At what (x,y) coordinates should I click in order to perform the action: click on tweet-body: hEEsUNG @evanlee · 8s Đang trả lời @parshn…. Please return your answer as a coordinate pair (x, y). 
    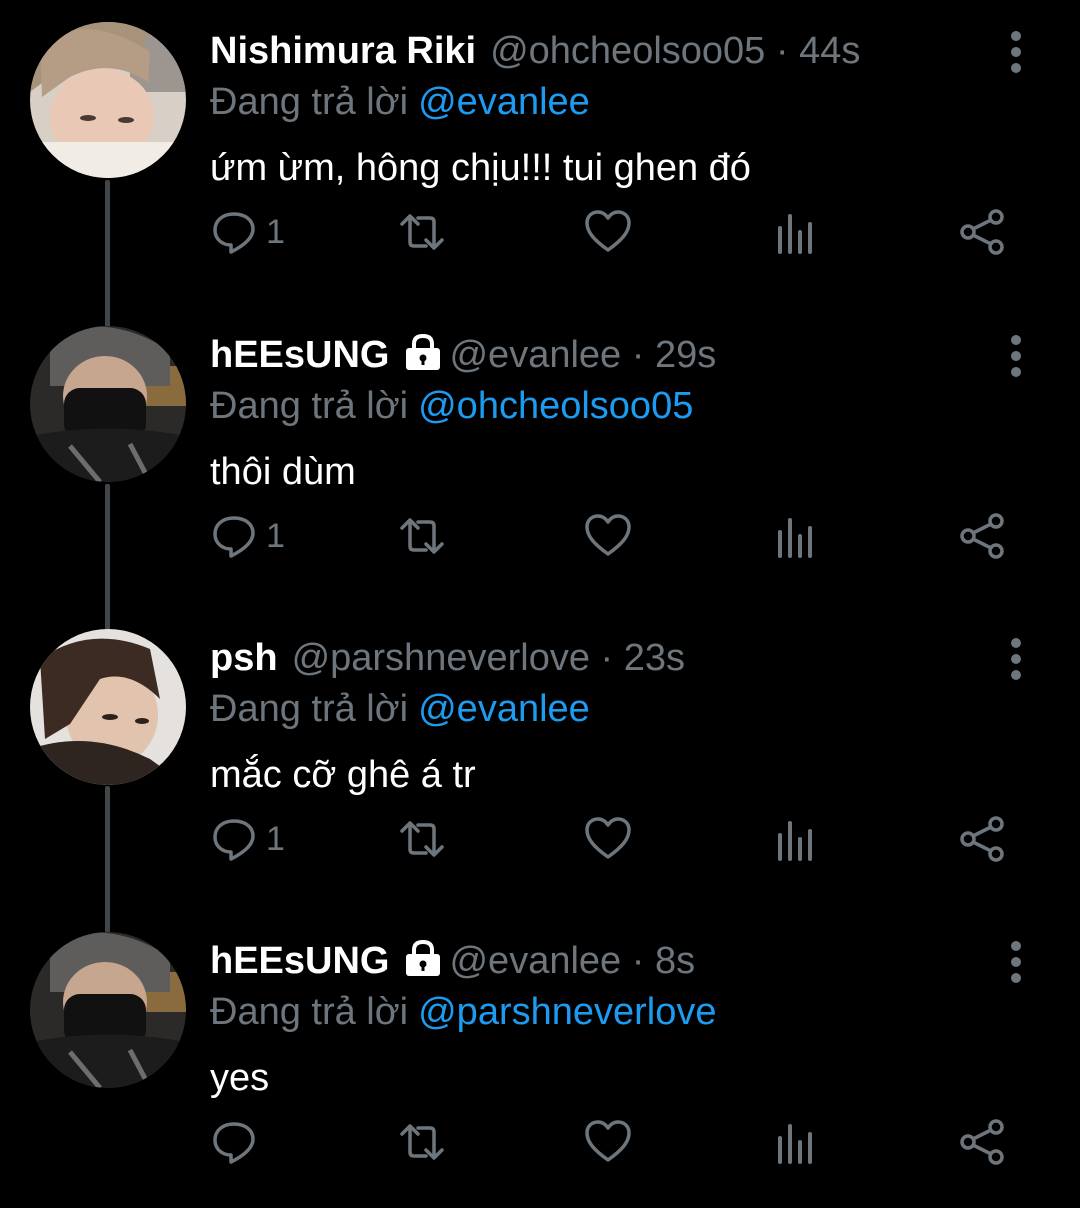
    Looking at the image, I should click on (590, 1023).